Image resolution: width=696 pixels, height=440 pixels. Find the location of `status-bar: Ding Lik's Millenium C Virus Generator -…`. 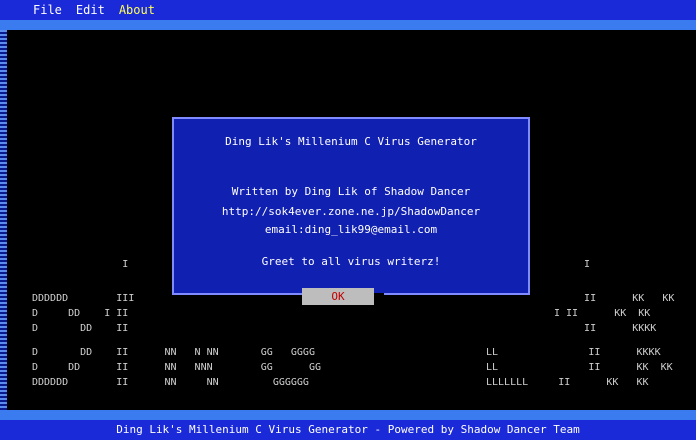

status-bar: Ding Lik's Millenium C Virus Generator -… is located at coordinates (348, 425).